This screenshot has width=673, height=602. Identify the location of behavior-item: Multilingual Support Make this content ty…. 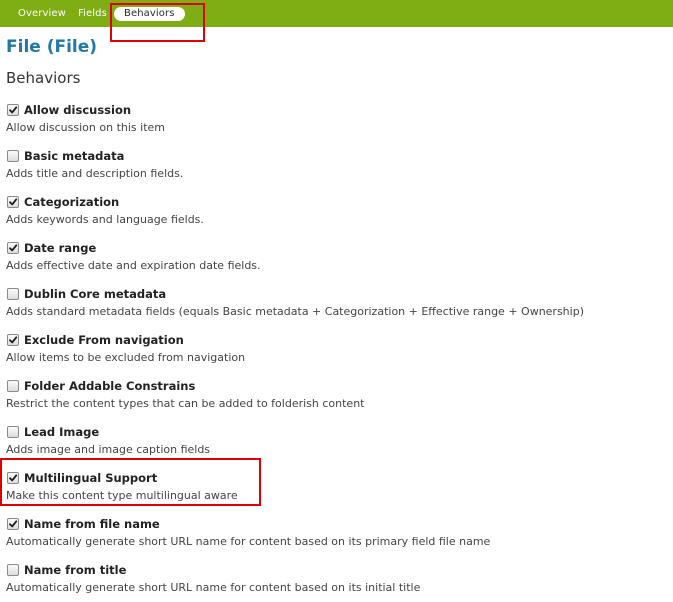
(326, 490).